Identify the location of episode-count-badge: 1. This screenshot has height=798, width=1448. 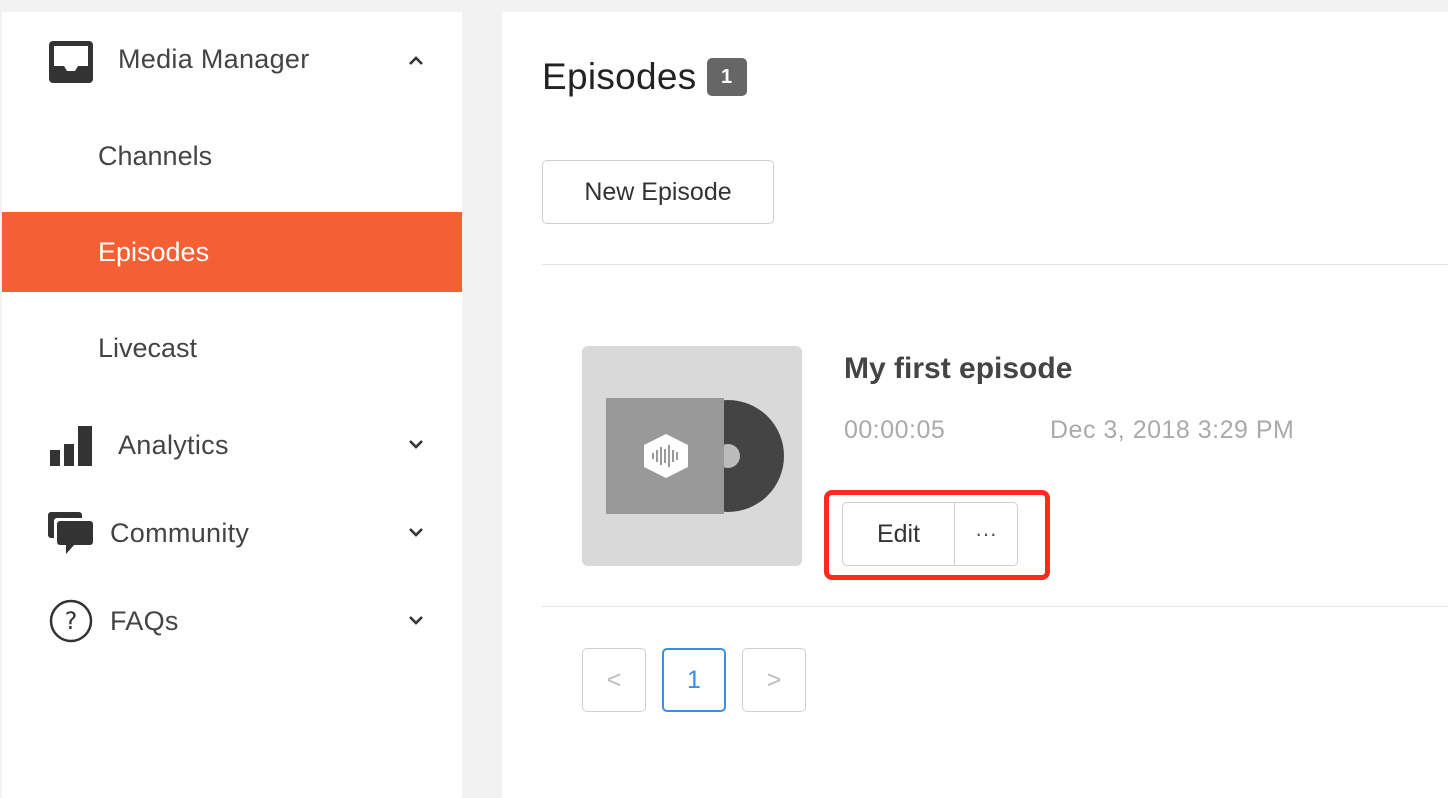
(726, 77).